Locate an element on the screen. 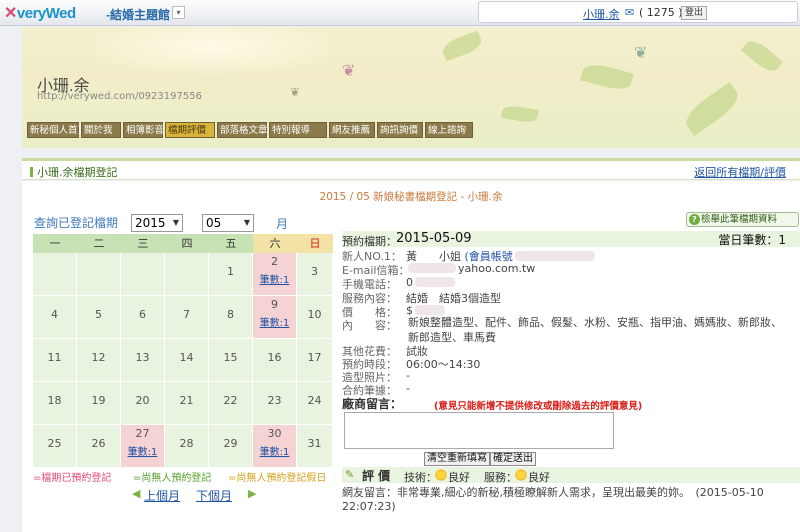 The height and width of the screenshot is (532, 800). calendar-day: 25 is located at coordinates (55, 446).